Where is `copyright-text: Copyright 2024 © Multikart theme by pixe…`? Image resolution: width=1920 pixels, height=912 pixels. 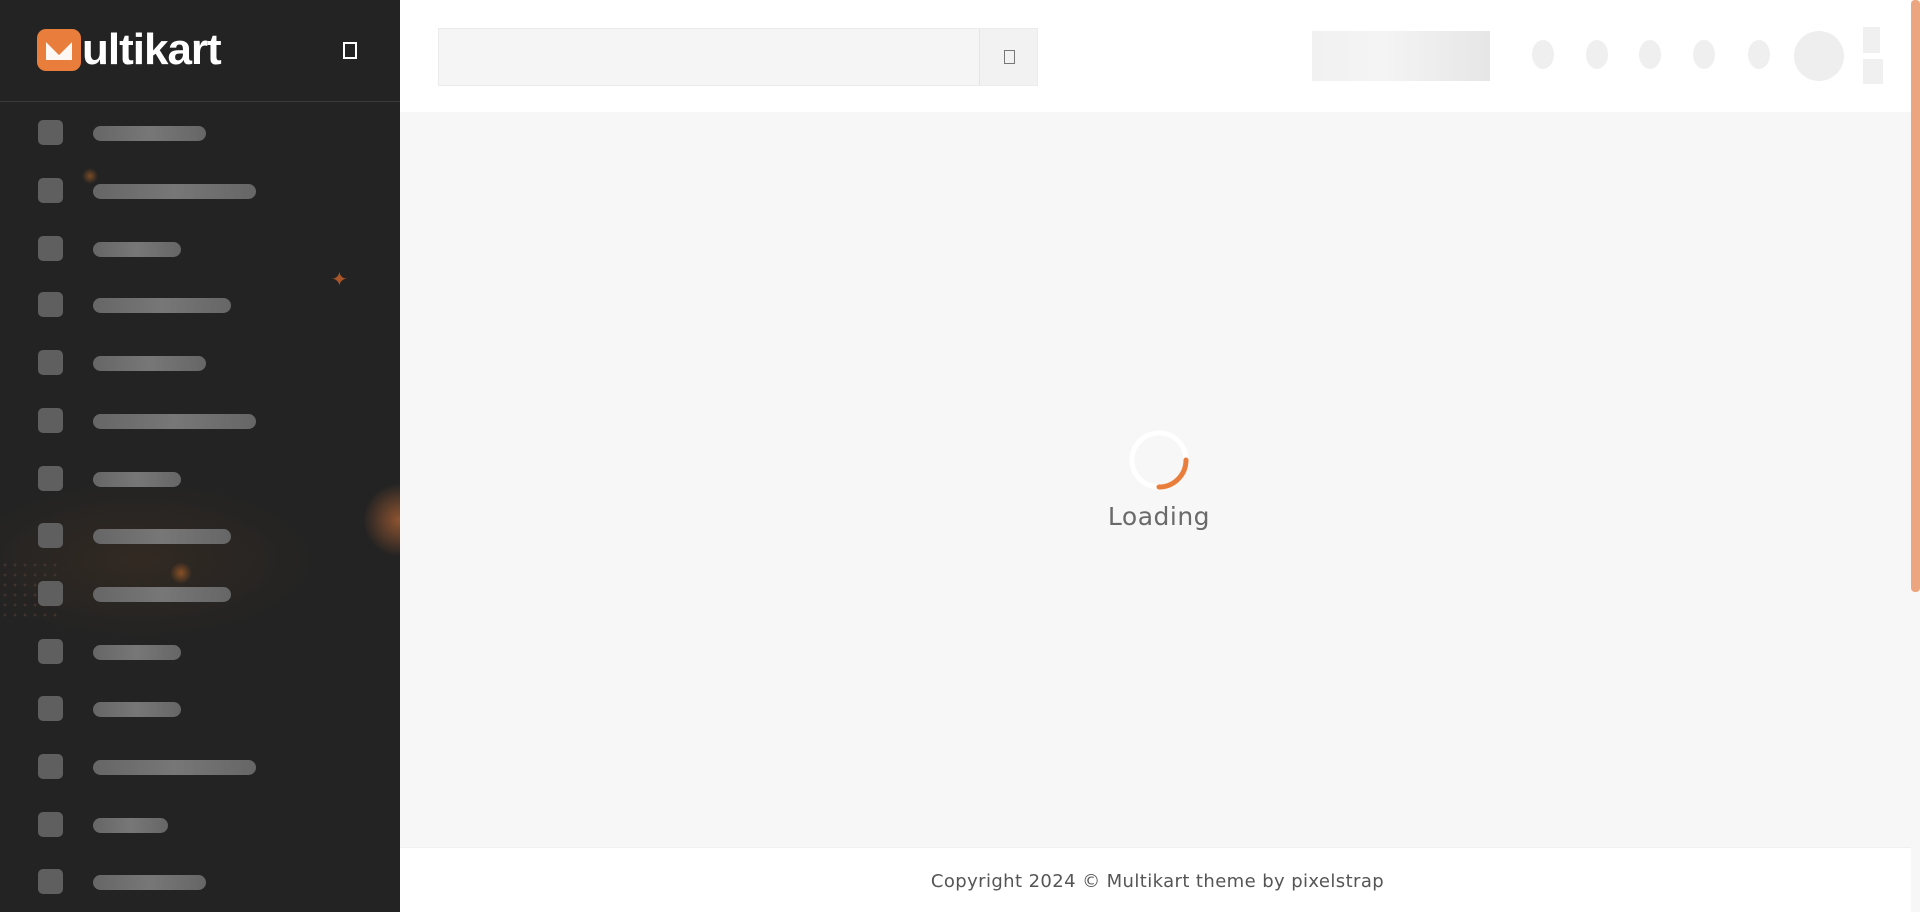 copyright-text: Copyright 2024 © Multikart theme by pixe… is located at coordinates (1157, 881).